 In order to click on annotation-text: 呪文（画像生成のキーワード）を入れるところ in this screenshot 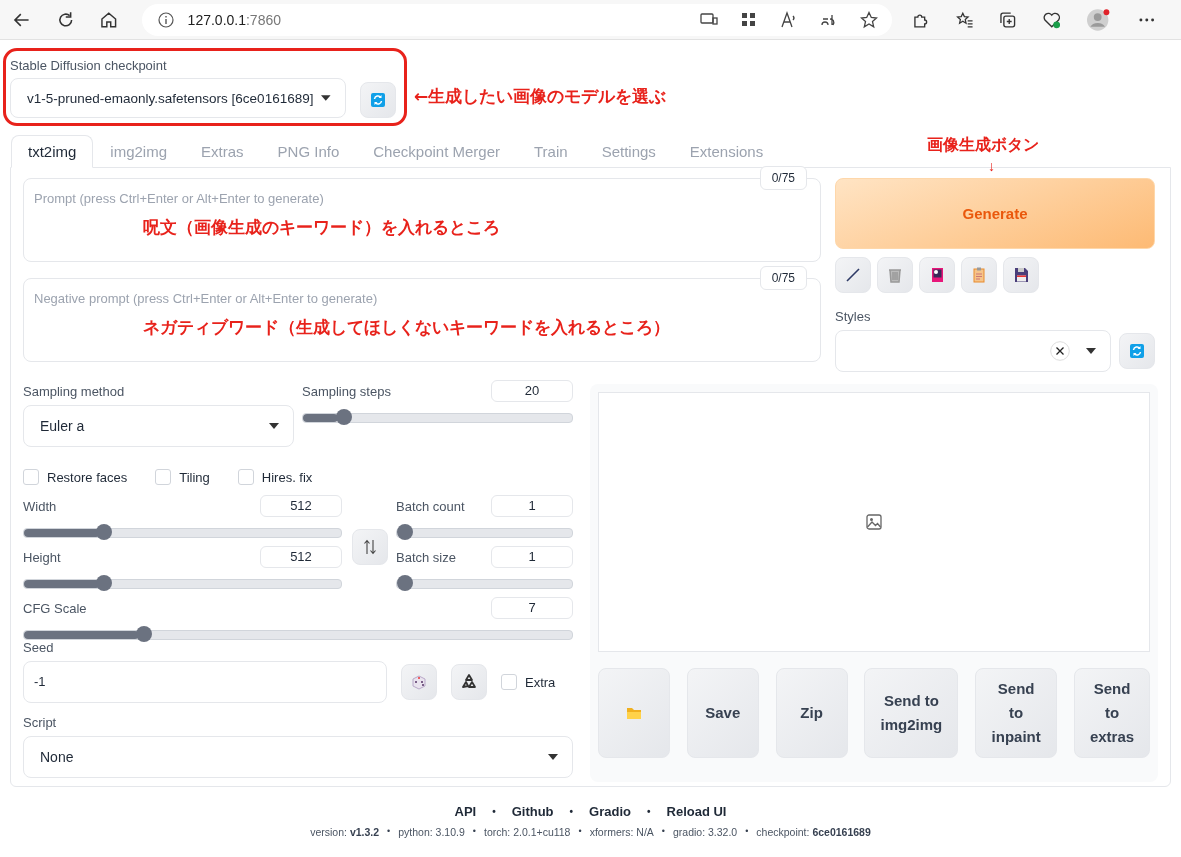, I will do `click(321, 227)`.